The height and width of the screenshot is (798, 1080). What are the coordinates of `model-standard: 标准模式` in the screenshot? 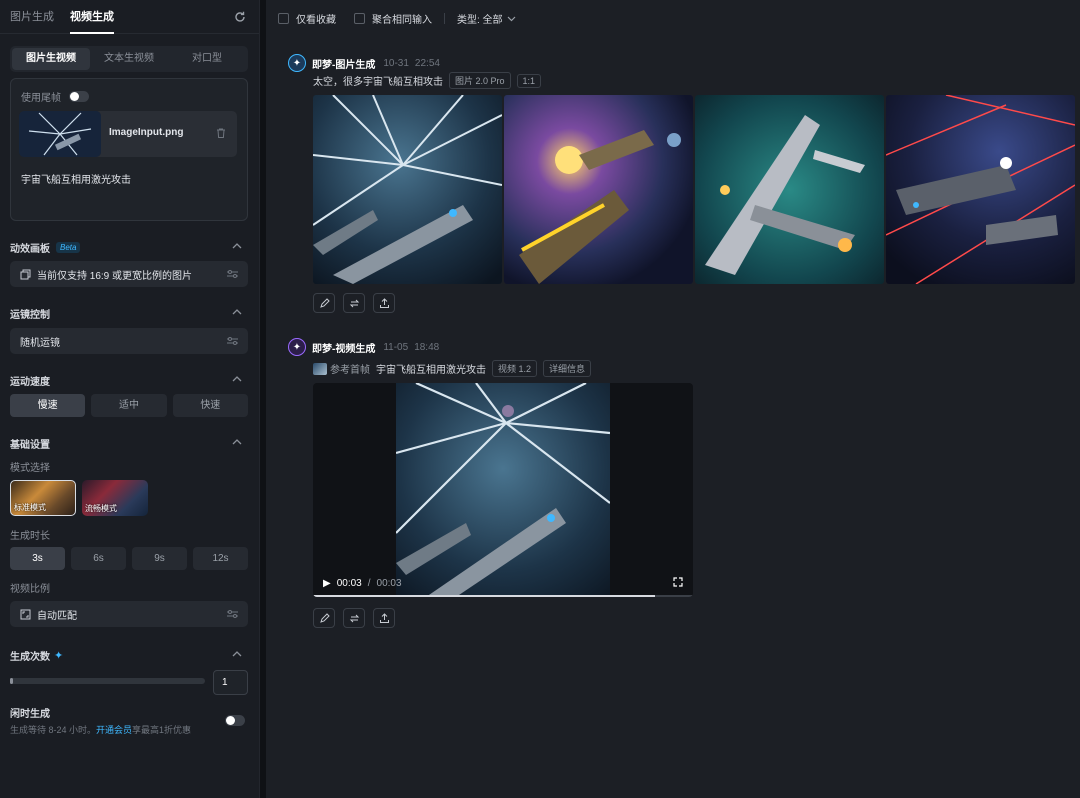 It's located at (43, 498).